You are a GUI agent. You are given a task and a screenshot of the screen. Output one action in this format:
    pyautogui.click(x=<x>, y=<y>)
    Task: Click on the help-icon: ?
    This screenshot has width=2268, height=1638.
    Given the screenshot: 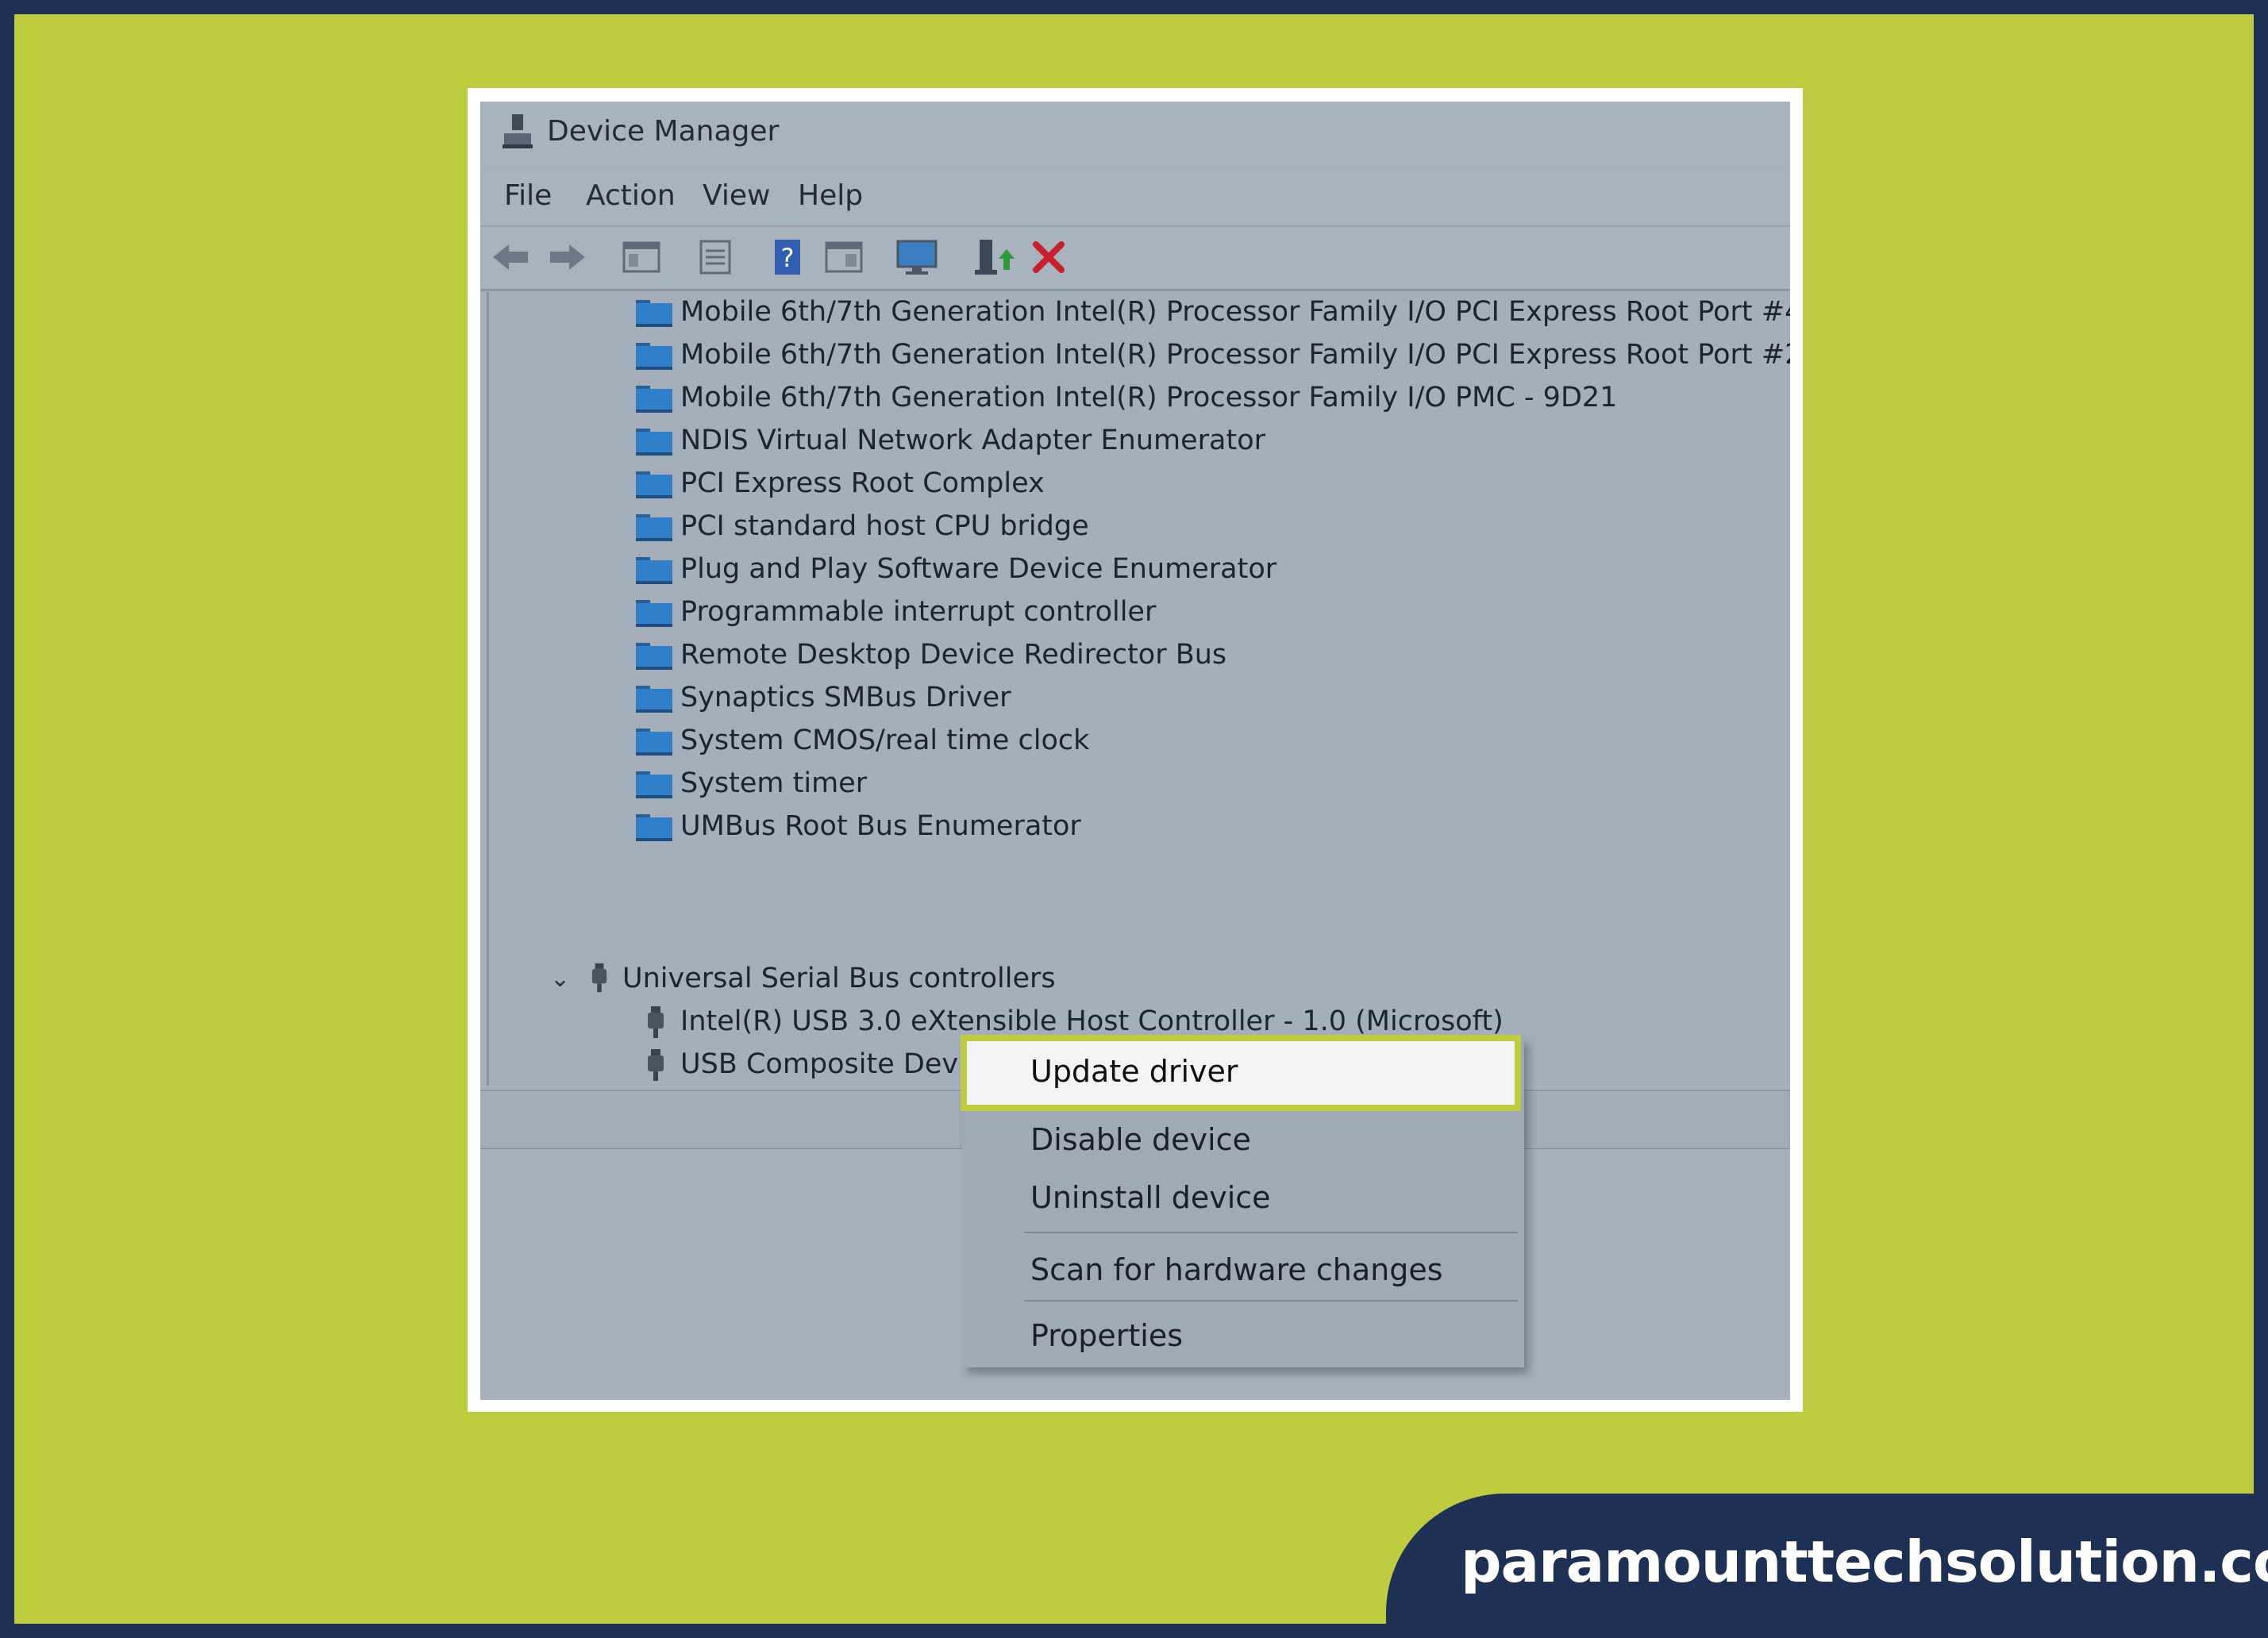 What is the action you would take?
    pyautogui.click(x=787, y=257)
    